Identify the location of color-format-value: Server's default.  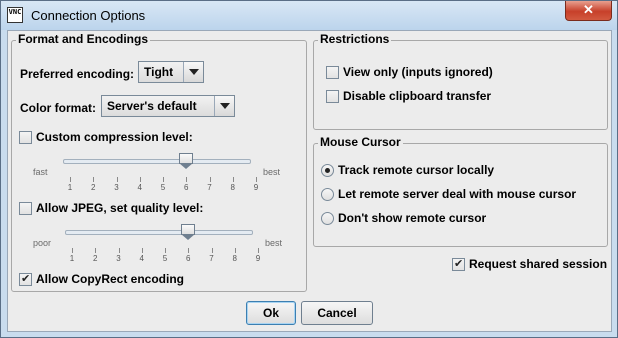
(152, 106).